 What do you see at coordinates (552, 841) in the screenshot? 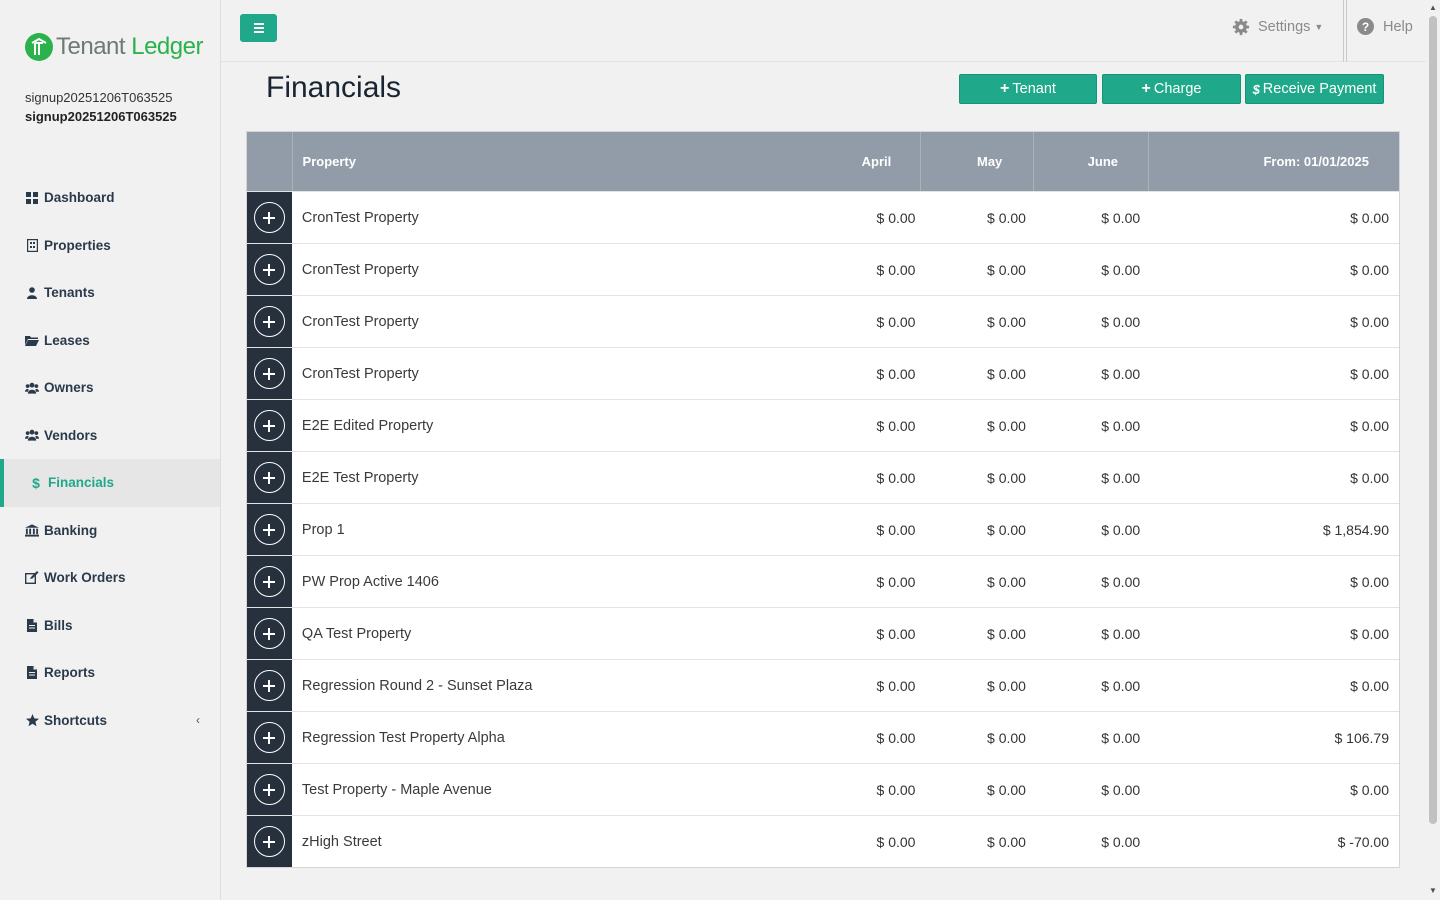
I see `property-name: zHigh Street` at bounding box center [552, 841].